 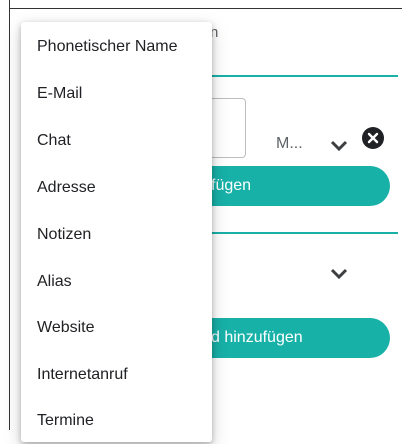 I want to click on menu-item-label: Termine, so click(x=65, y=420).